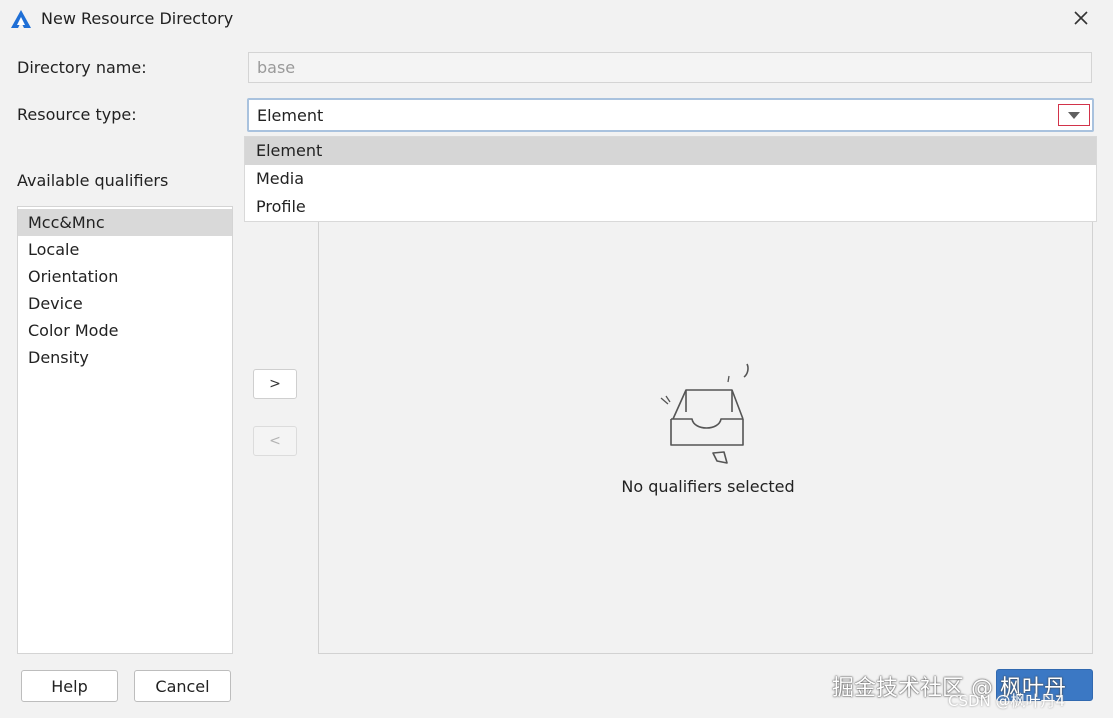 This screenshot has height=718, width=1113. What do you see at coordinates (670, 207) in the screenshot?
I see `dropdown-option-profile: Profile` at bounding box center [670, 207].